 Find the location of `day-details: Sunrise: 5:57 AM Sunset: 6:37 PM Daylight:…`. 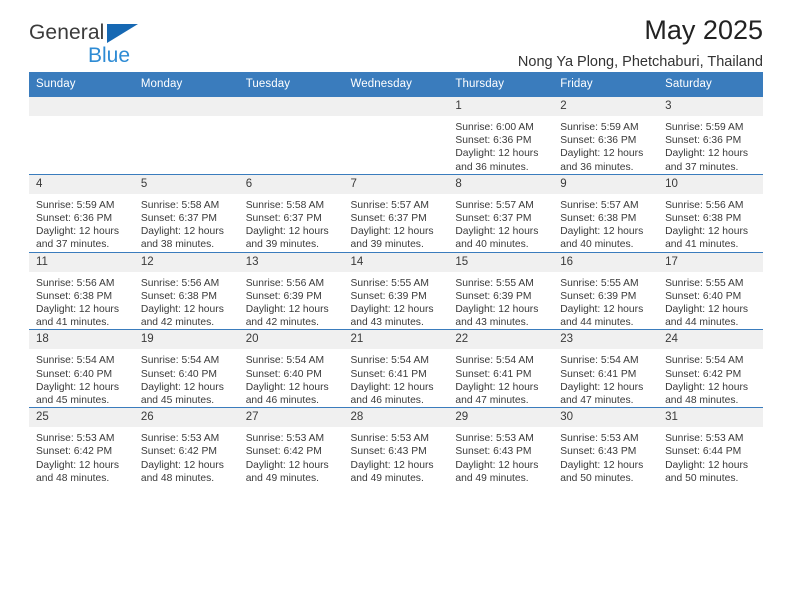

day-details: Sunrise: 5:57 AM Sunset: 6:37 PM Daylight:… is located at coordinates (500, 223).